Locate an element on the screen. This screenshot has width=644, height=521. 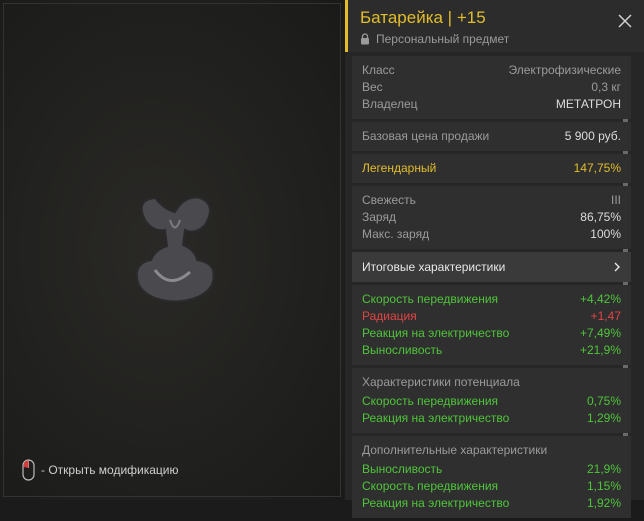
class-row: Класс Электрофизические is located at coordinates (491, 70).